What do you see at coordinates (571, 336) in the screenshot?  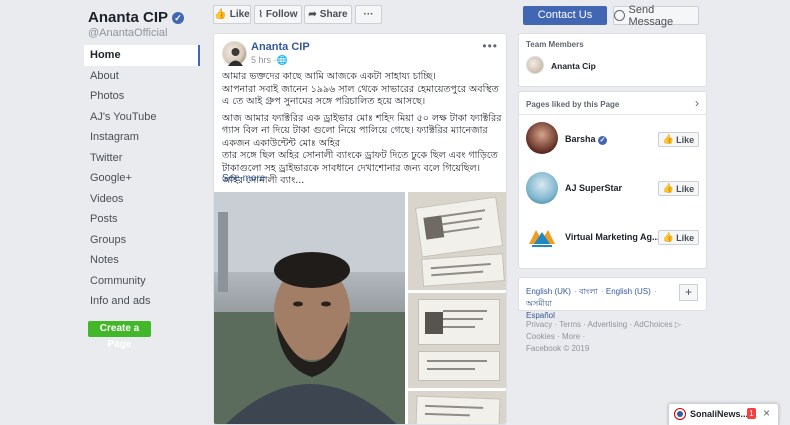 I see `footer-link-more: More` at bounding box center [571, 336].